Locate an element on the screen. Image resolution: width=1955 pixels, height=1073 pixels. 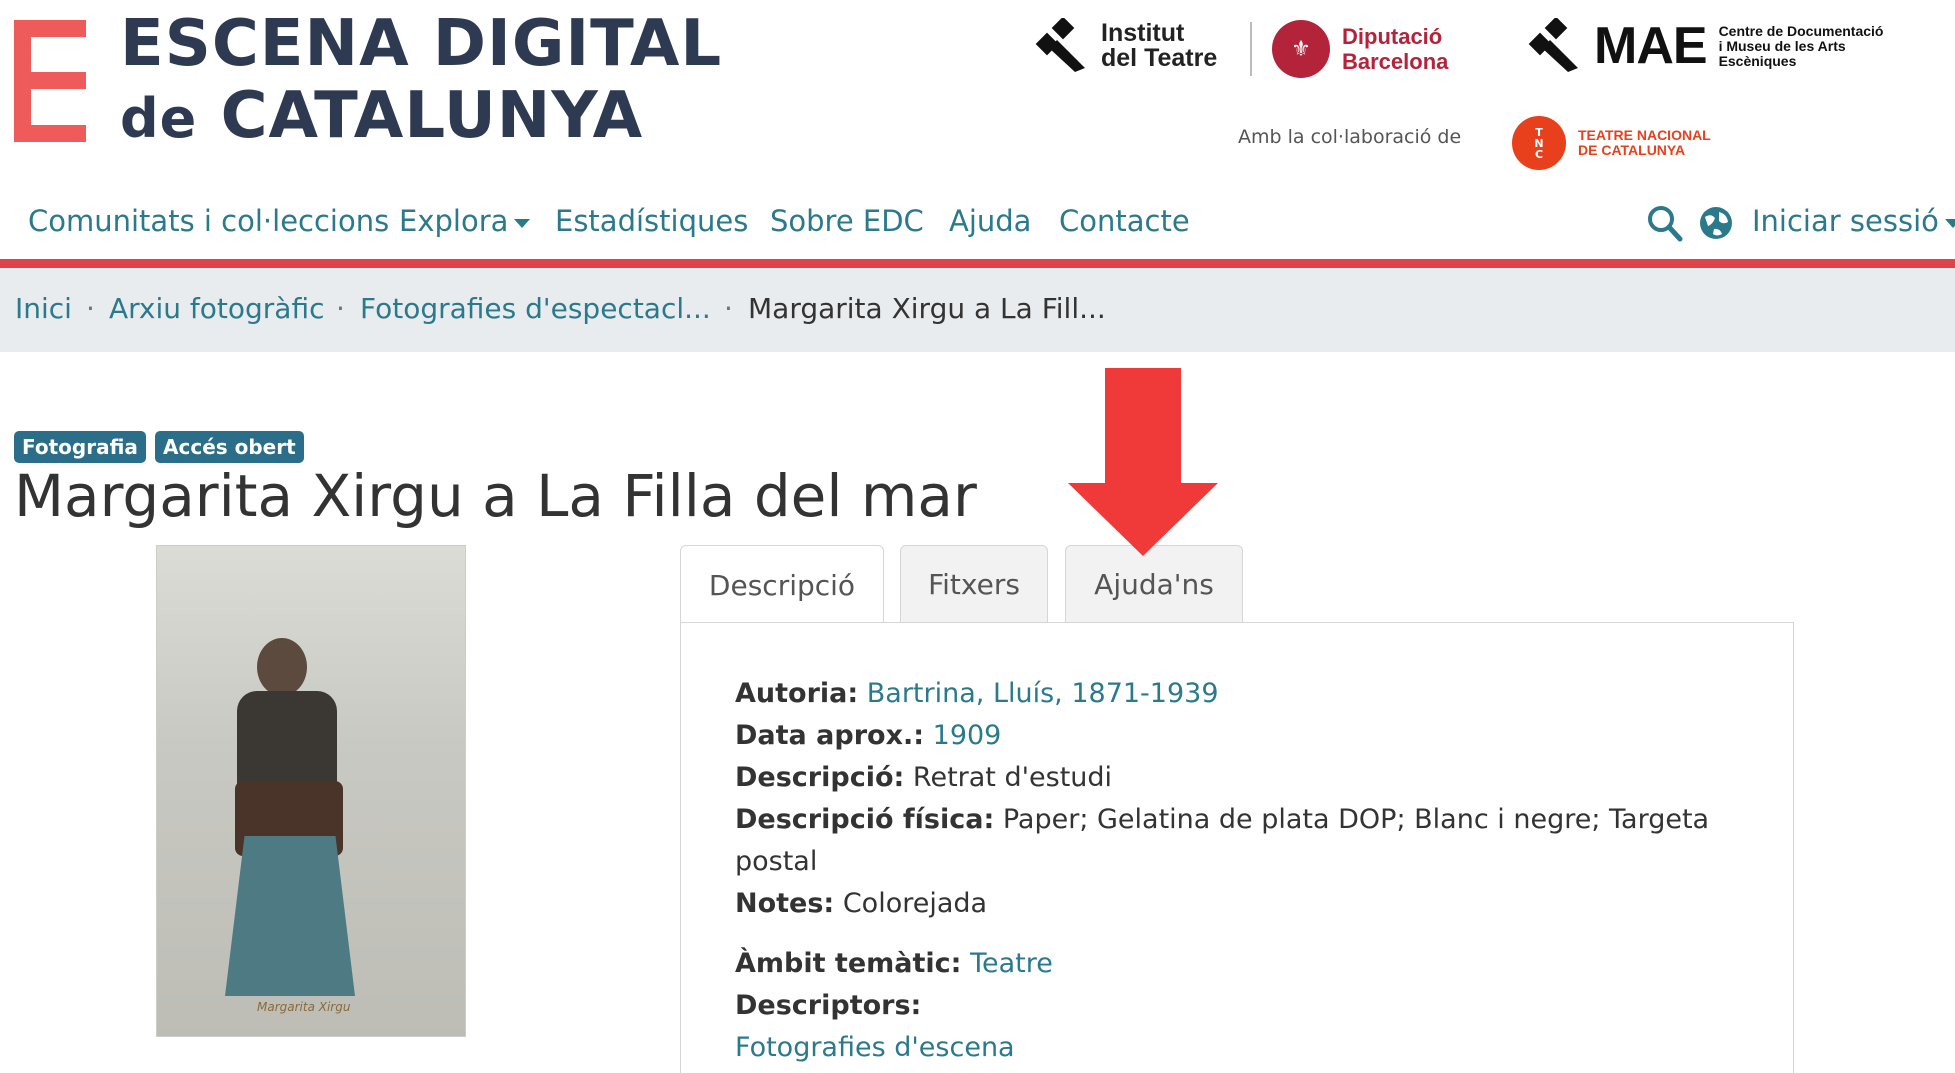
field-description: Descripció: Retrat d'estudi is located at coordinates (924, 777).